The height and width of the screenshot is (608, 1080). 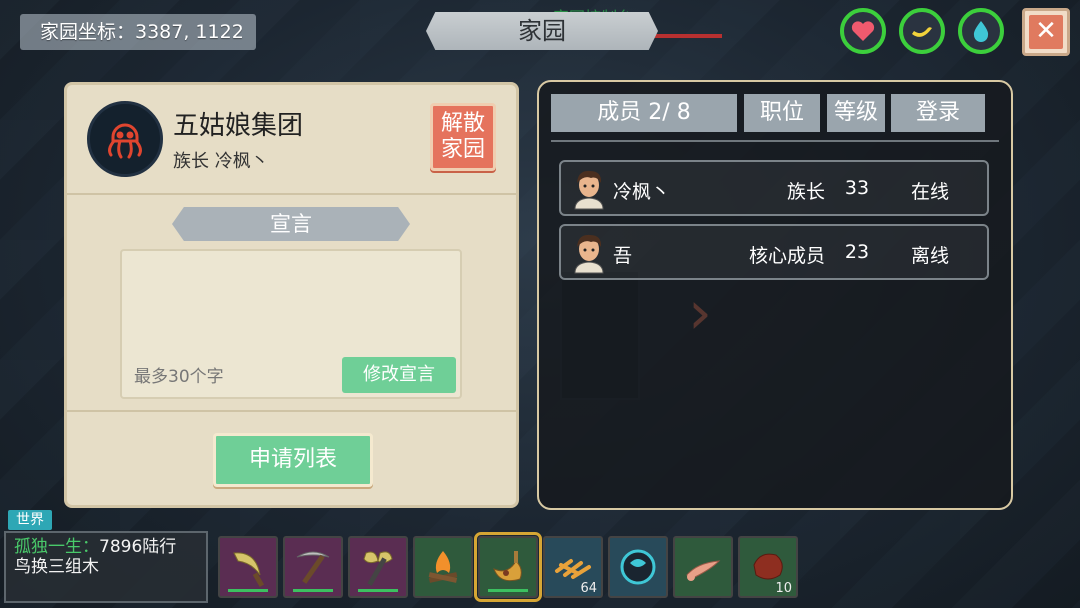 What do you see at coordinates (642, 192) in the screenshot?
I see `member-name: 冷枫丶` at bounding box center [642, 192].